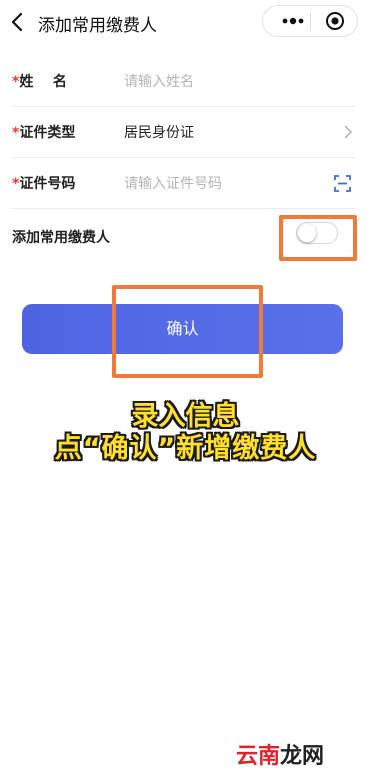 This screenshot has width=371, height=778. I want to click on chevron-left-icon, so click(18, 22).